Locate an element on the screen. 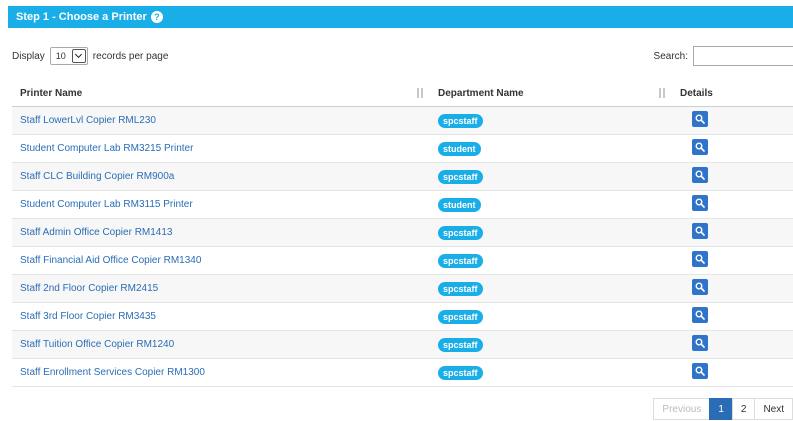 The width and height of the screenshot is (793, 421). table-row: Staff 2nd Floor Copier RM2415 spcstaff is located at coordinates (402, 288).